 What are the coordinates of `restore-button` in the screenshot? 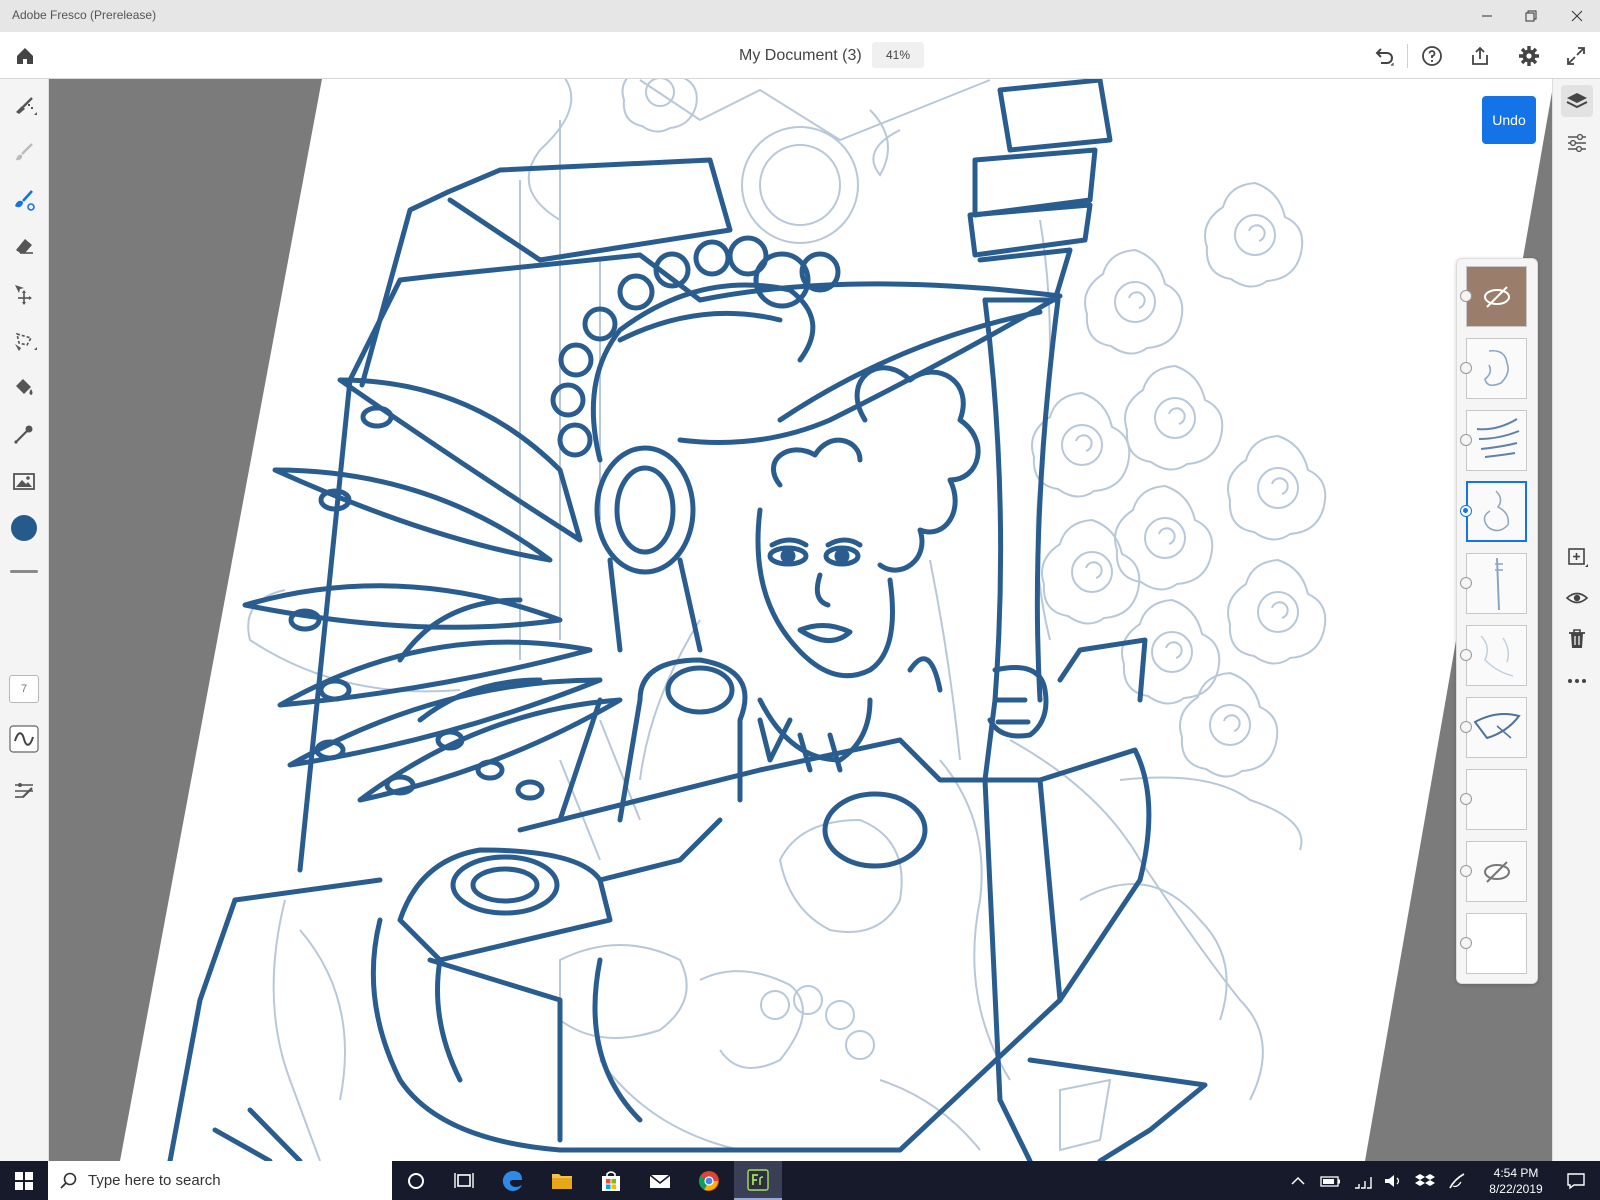 It's located at (1531, 16).